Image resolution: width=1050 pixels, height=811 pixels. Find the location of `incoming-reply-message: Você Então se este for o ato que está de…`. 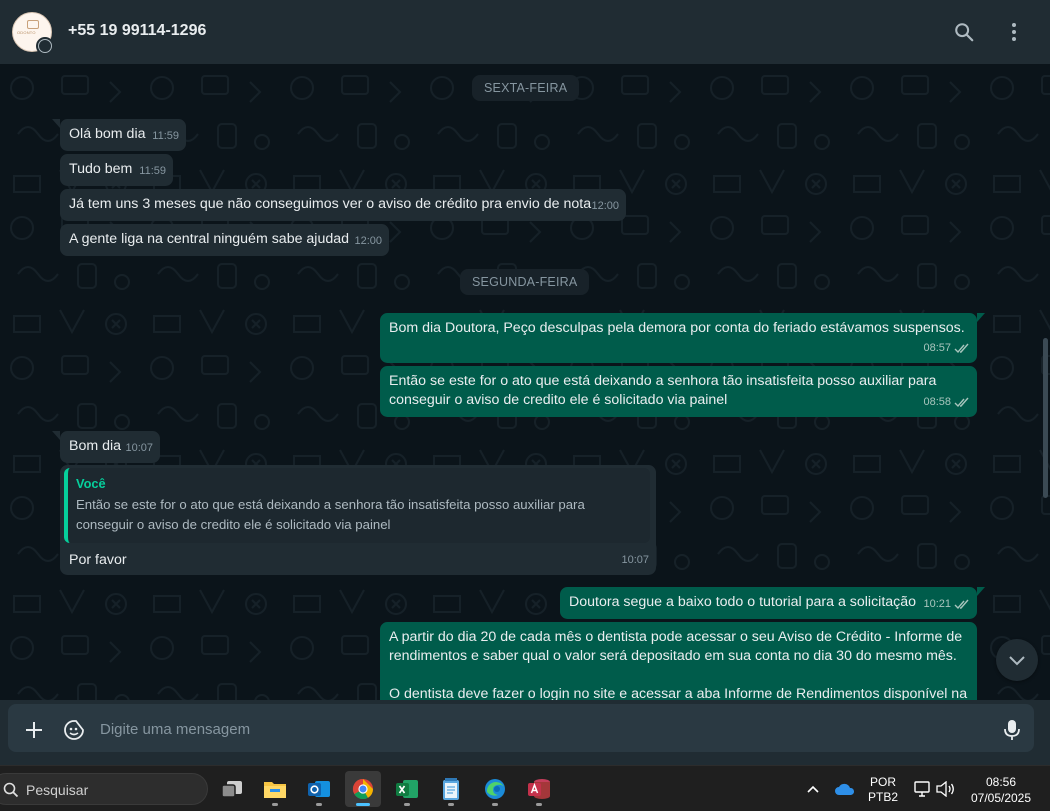

incoming-reply-message: Você Então se este for o ato que está de… is located at coordinates (358, 520).